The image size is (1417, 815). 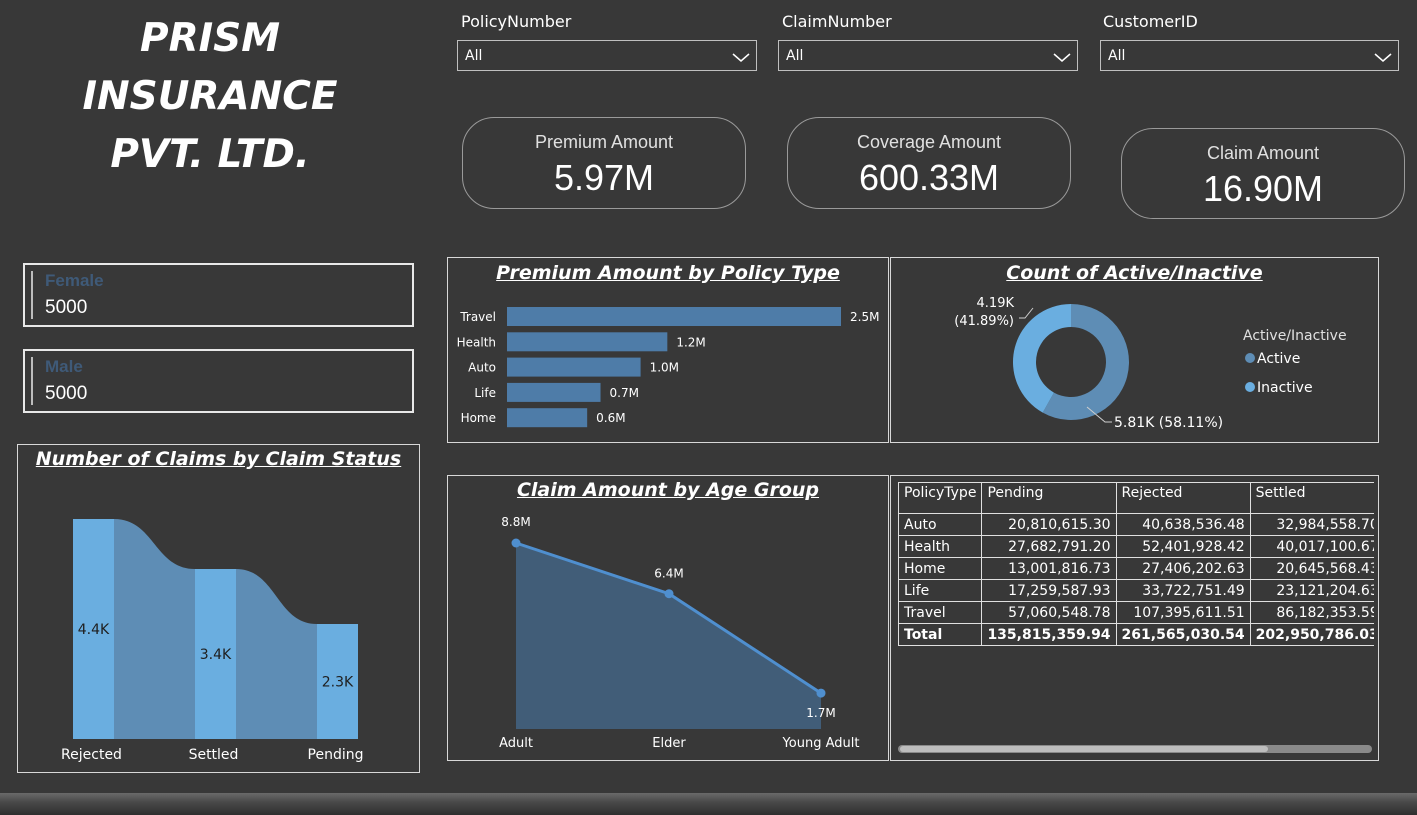 I want to click on data-label: 6.4M, so click(x=668, y=574).